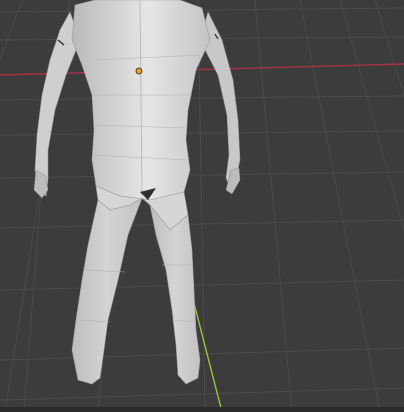 The width and height of the screenshot is (404, 412). I want to click on object-origin-dot, so click(139, 71).